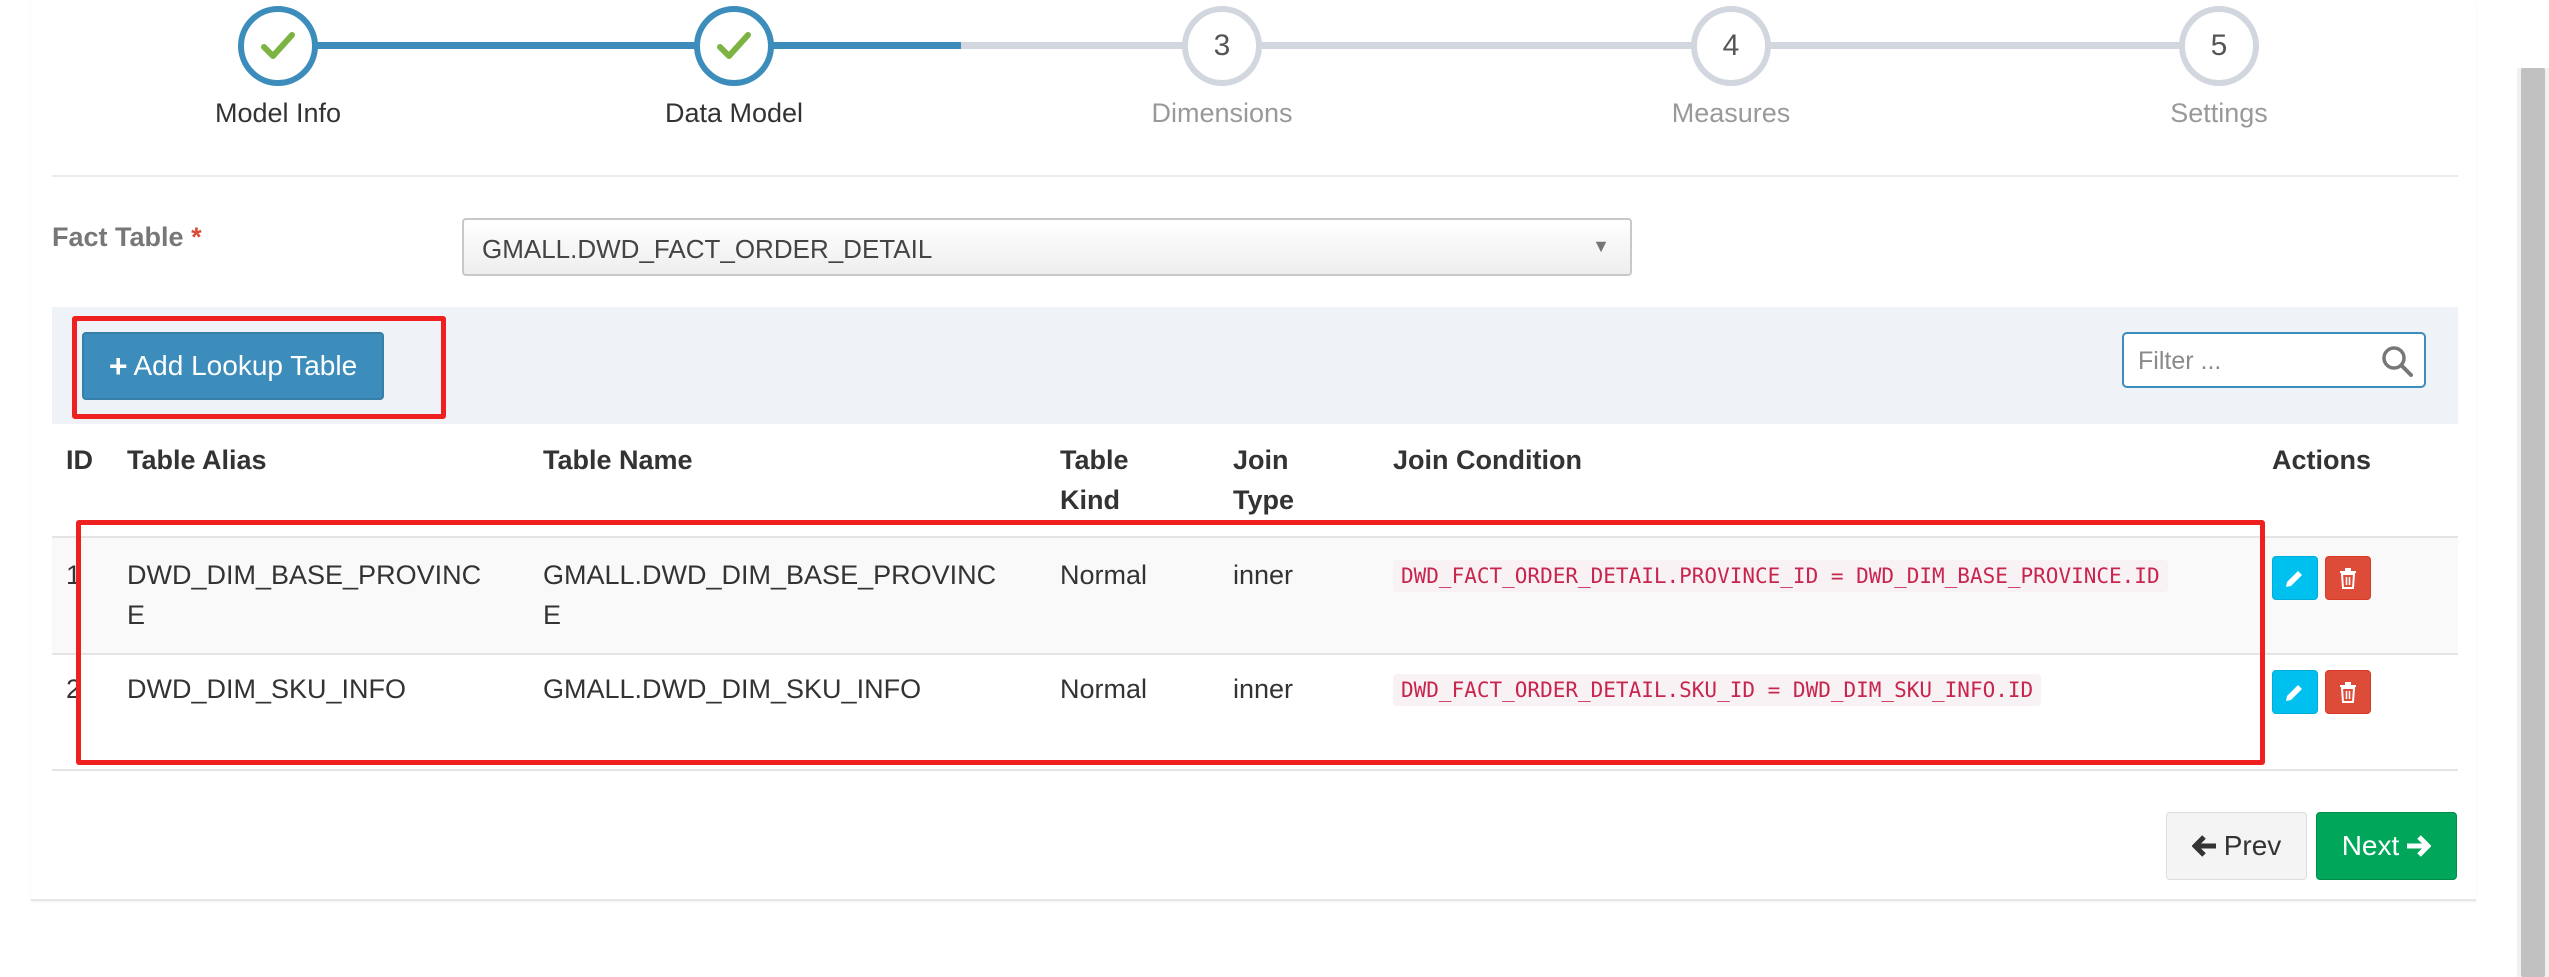 The height and width of the screenshot is (977, 2549). What do you see at coordinates (1094, 460) in the screenshot?
I see `column-header-table-kind-line1: Table` at bounding box center [1094, 460].